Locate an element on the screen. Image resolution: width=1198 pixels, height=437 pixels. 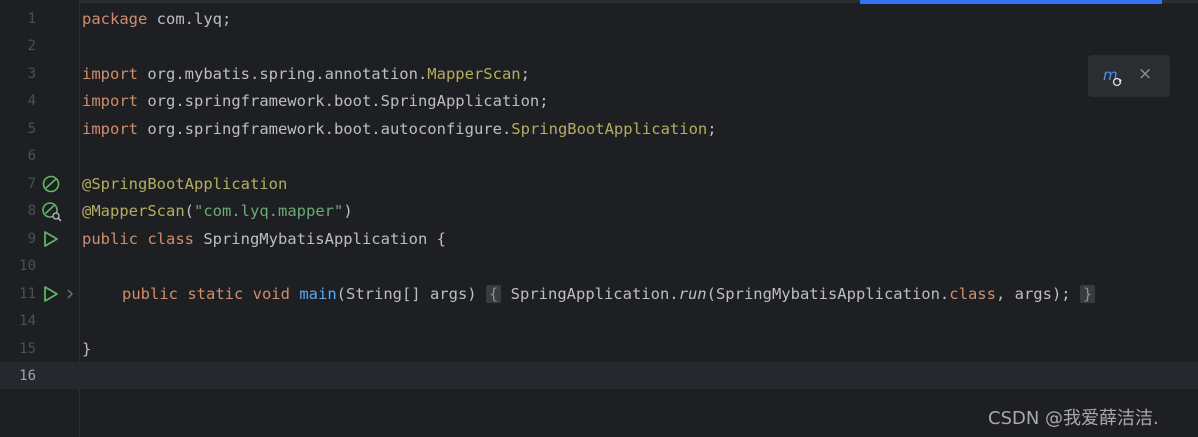
line-number: 2 is located at coordinates (31, 46).